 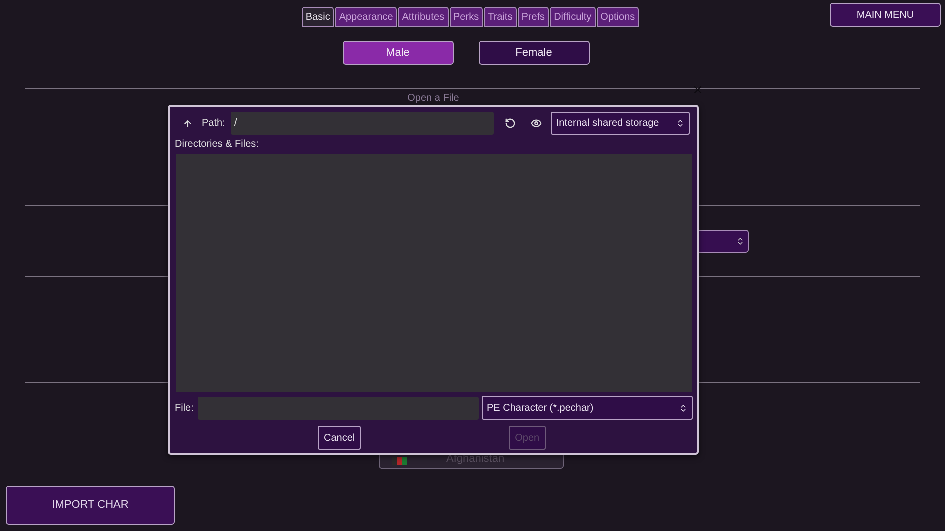 What do you see at coordinates (423, 17) in the screenshot?
I see `tab: Attributes` at bounding box center [423, 17].